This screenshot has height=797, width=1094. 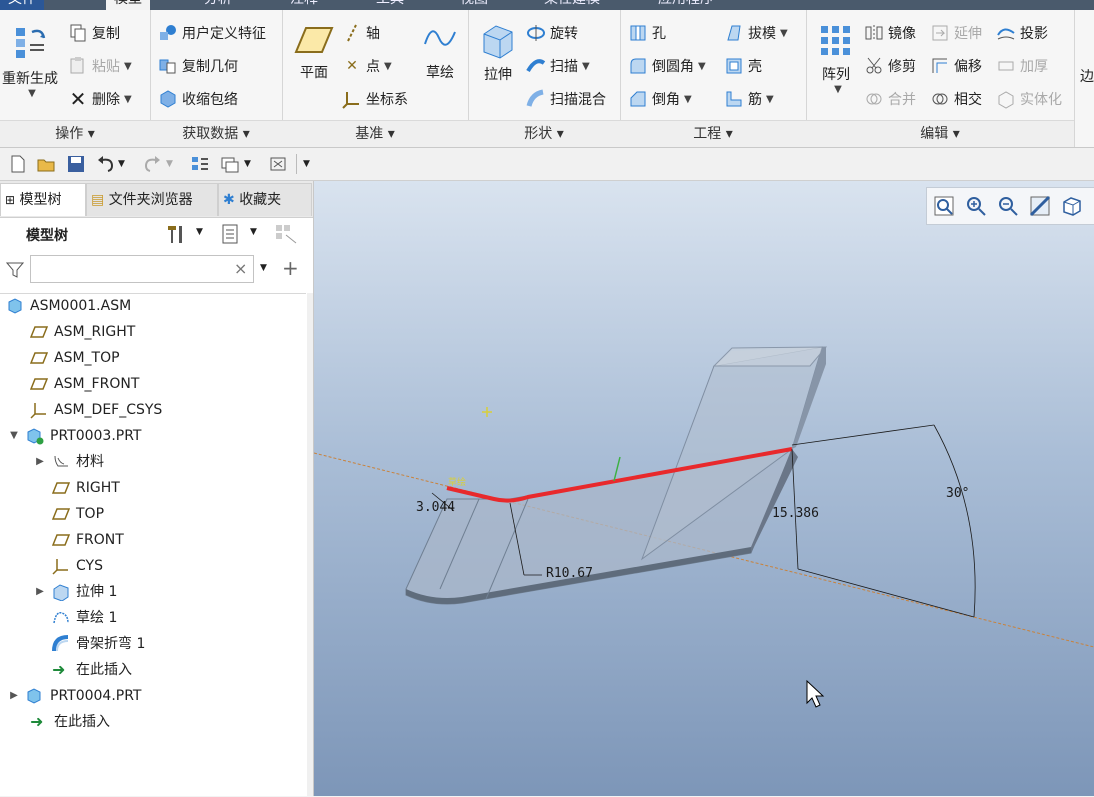 I want to click on tab-folder-browser: ▤ 文件夹浏览器, so click(x=152, y=199).